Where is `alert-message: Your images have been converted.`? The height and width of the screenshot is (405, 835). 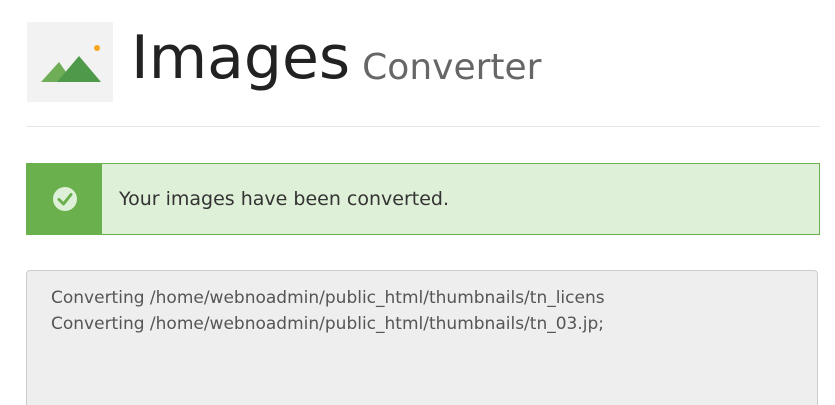
alert-message: Your images have been converted. is located at coordinates (284, 199).